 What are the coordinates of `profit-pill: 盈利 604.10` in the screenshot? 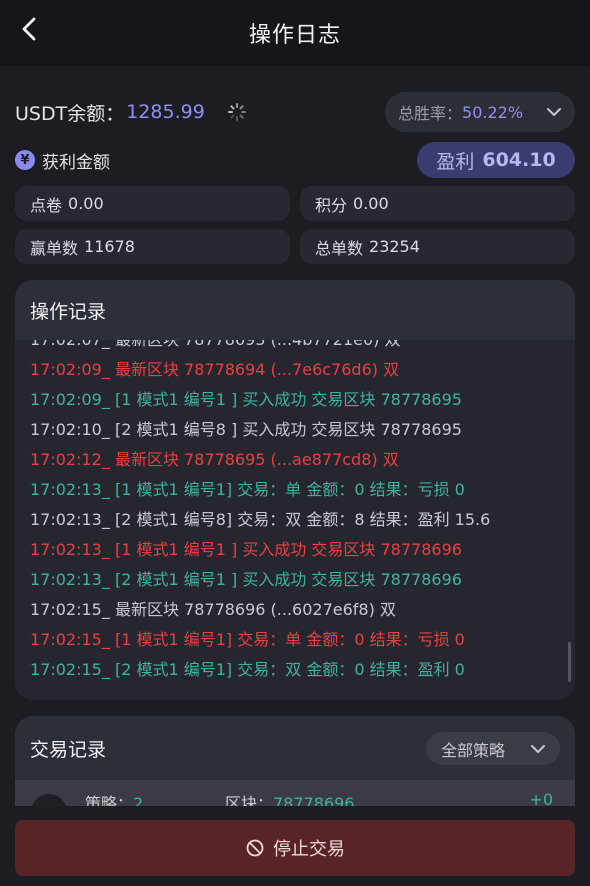 It's located at (496, 160).